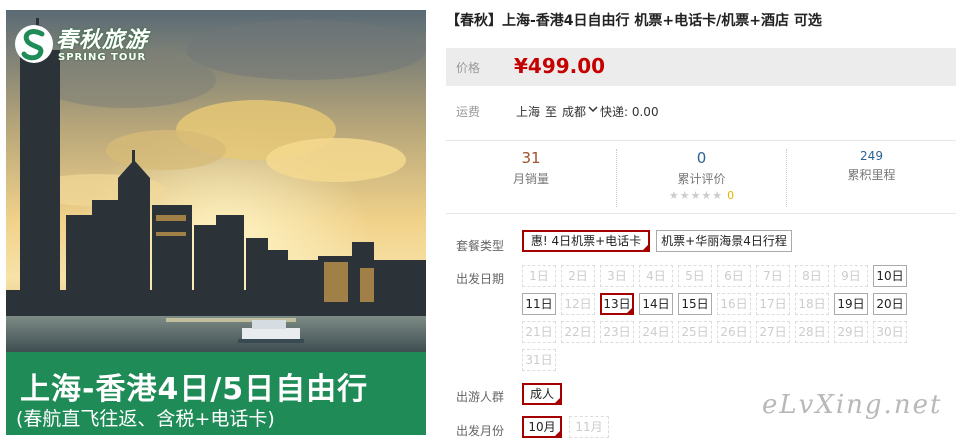 This screenshot has height=439, width=968. I want to click on date-option: 4日, so click(656, 276).